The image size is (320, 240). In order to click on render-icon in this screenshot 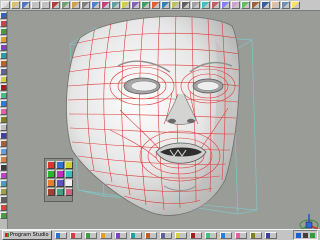, I will do `click(155, 5)`.